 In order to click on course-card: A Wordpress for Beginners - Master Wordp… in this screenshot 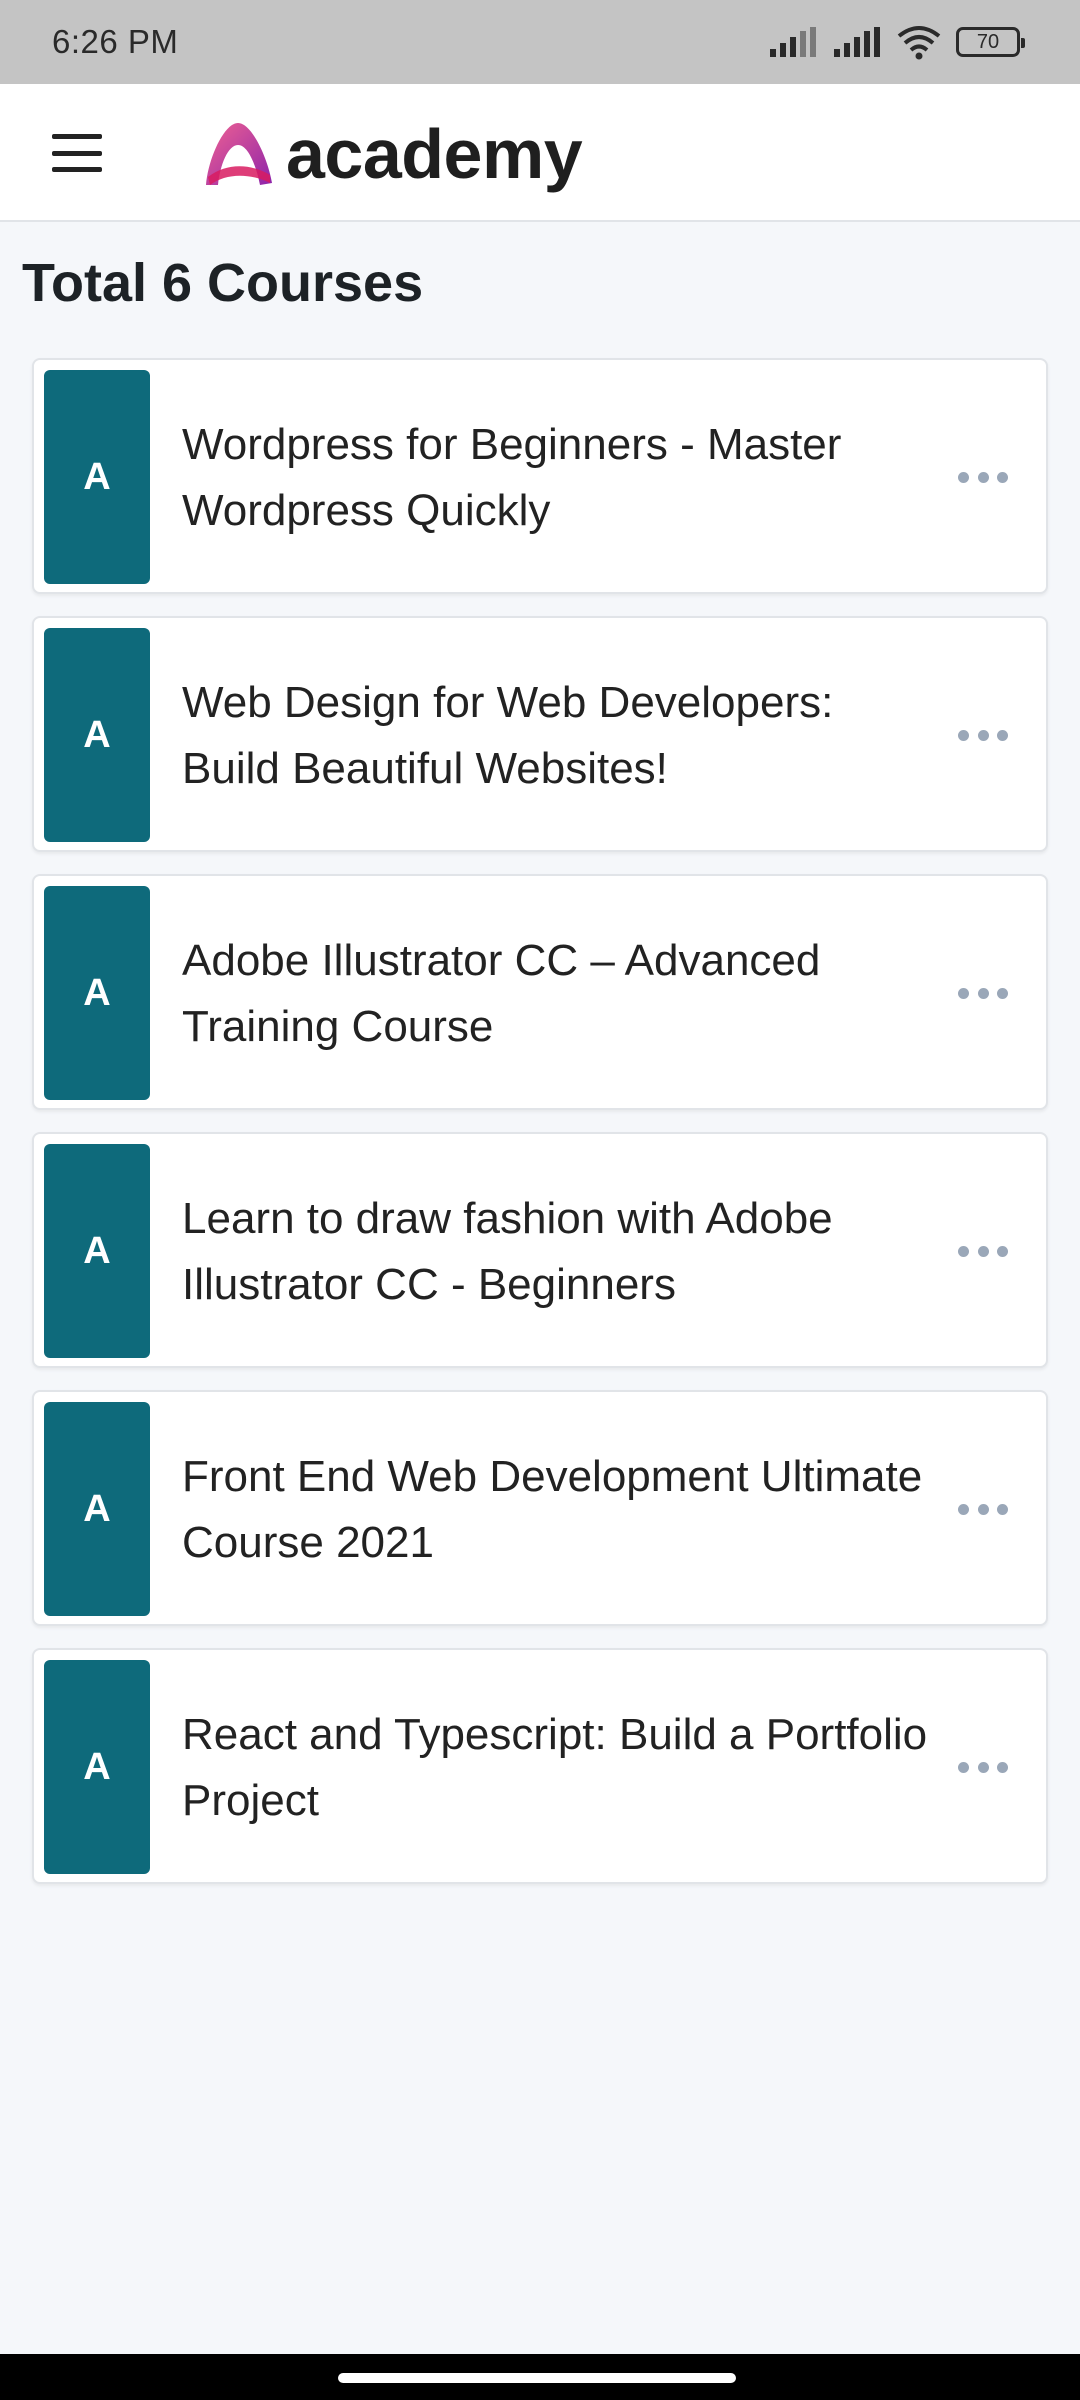, I will do `click(540, 476)`.